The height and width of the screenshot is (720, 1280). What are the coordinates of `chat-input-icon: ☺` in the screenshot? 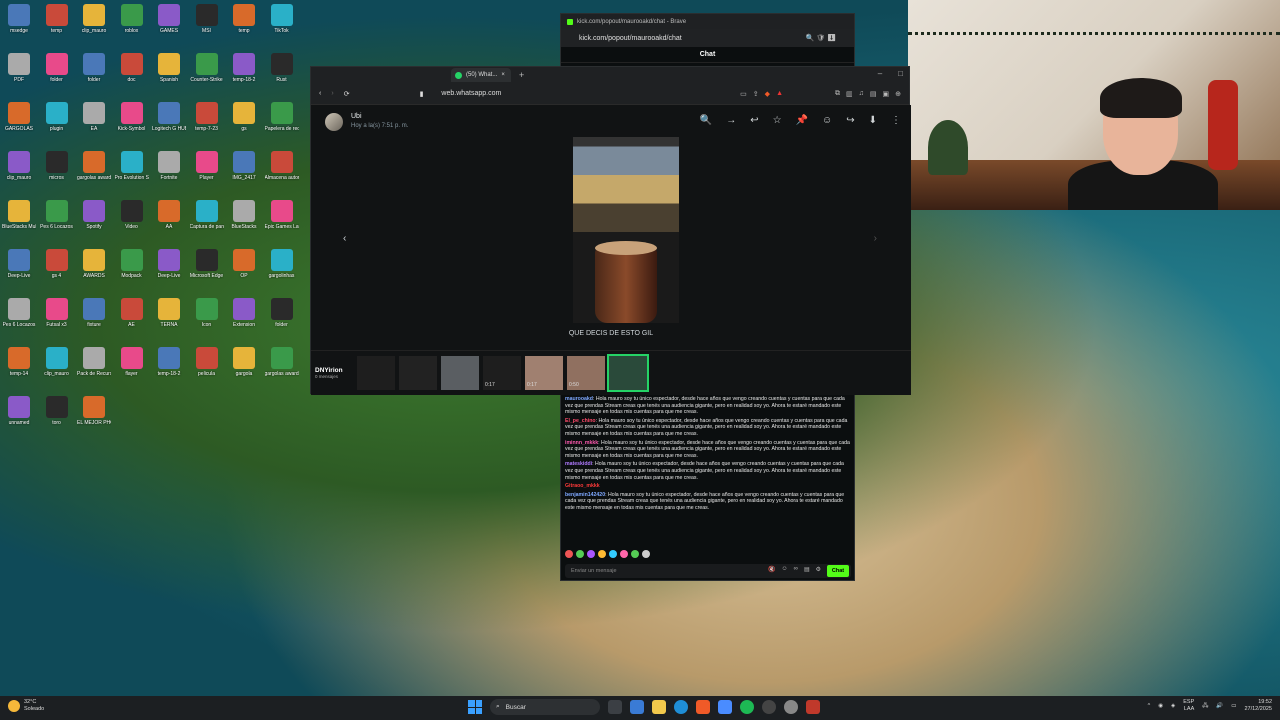 It's located at (785, 569).